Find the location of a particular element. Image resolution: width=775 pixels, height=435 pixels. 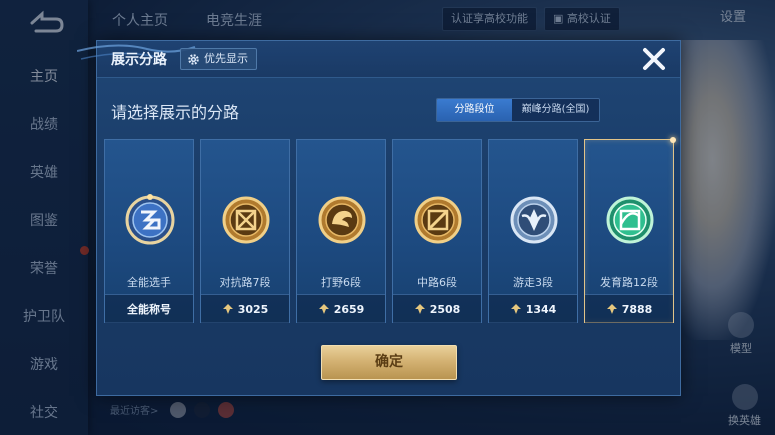

lane-card-footer: 3025 is located at coordinates (245, 308).